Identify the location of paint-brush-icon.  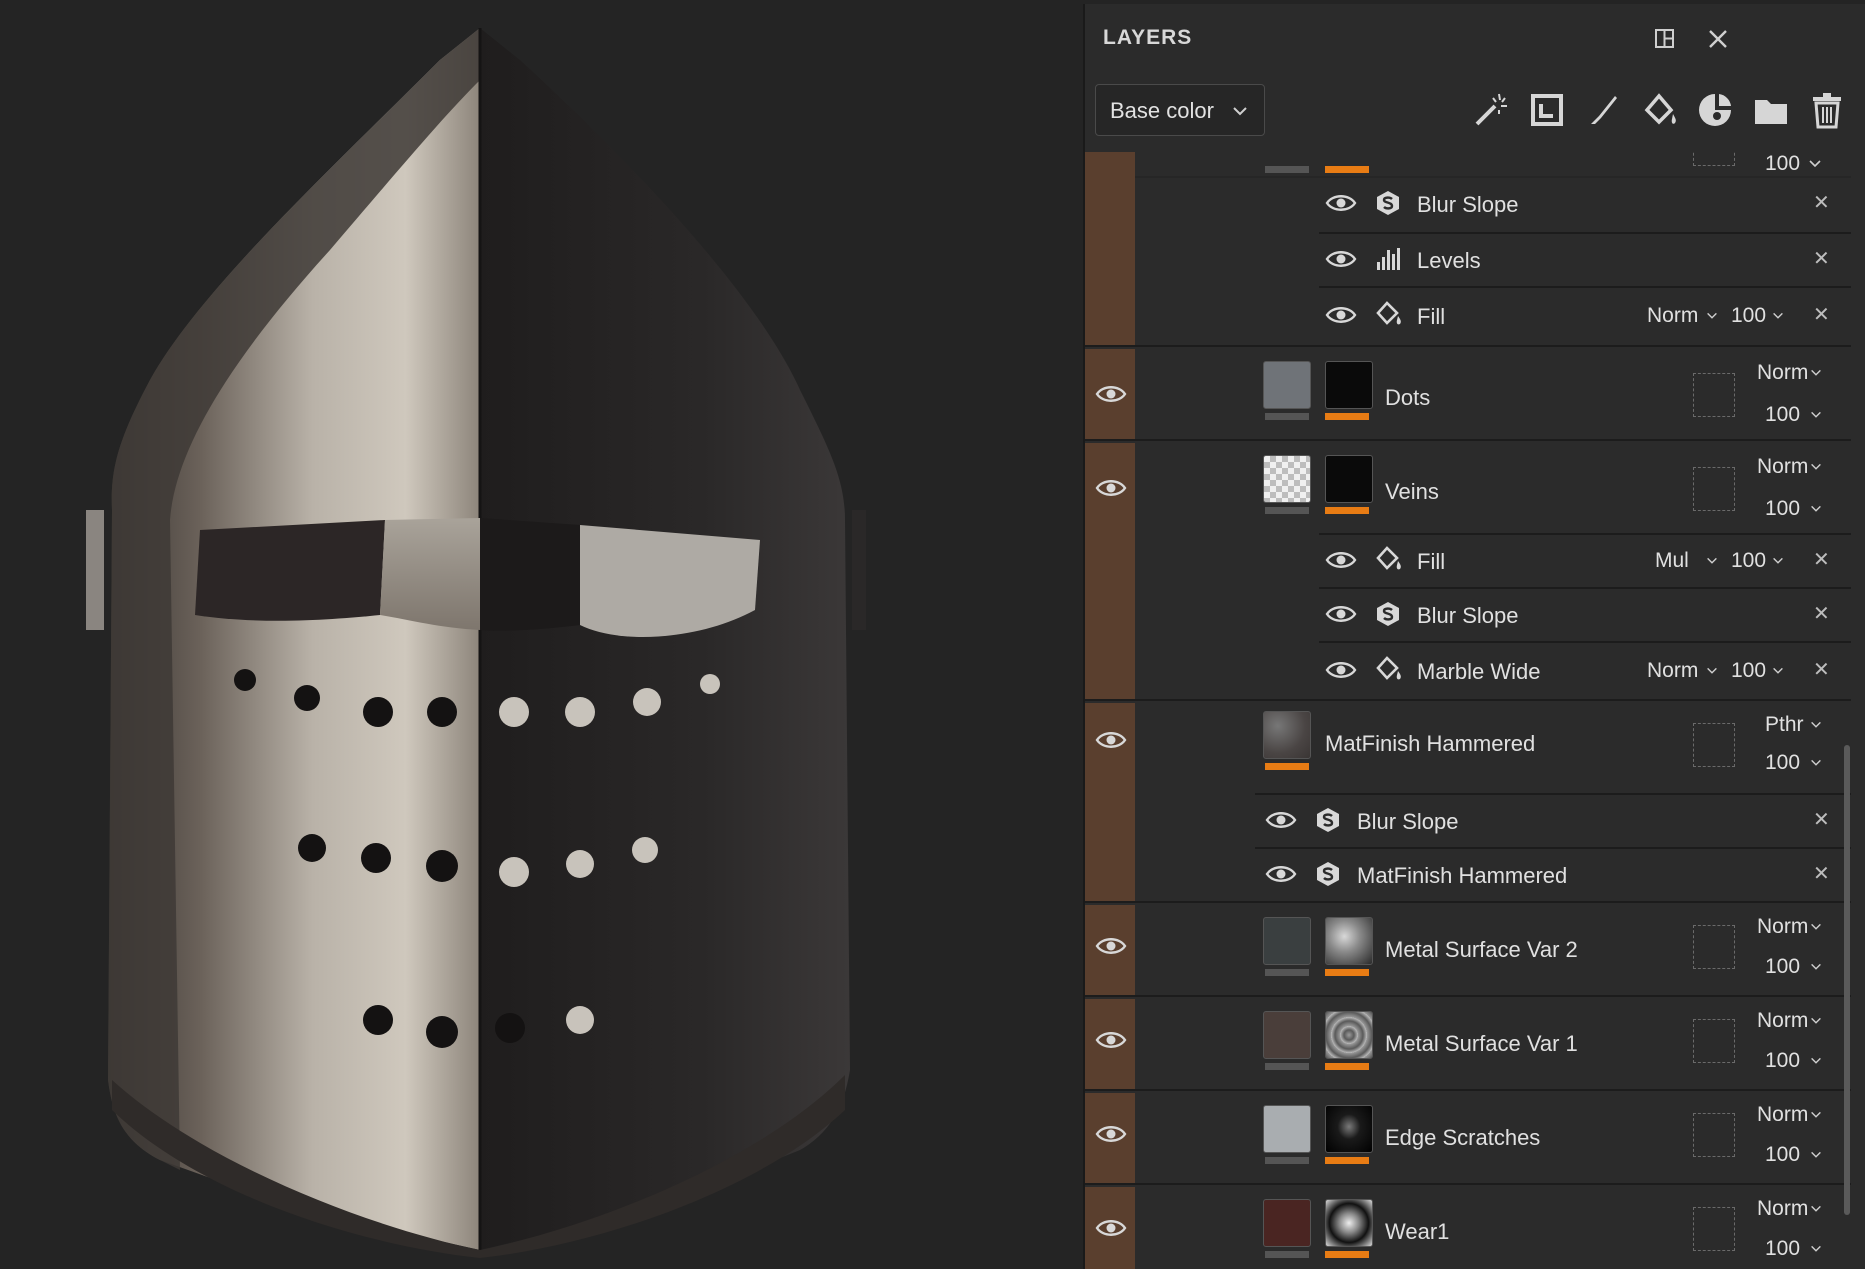
(1603, 110).